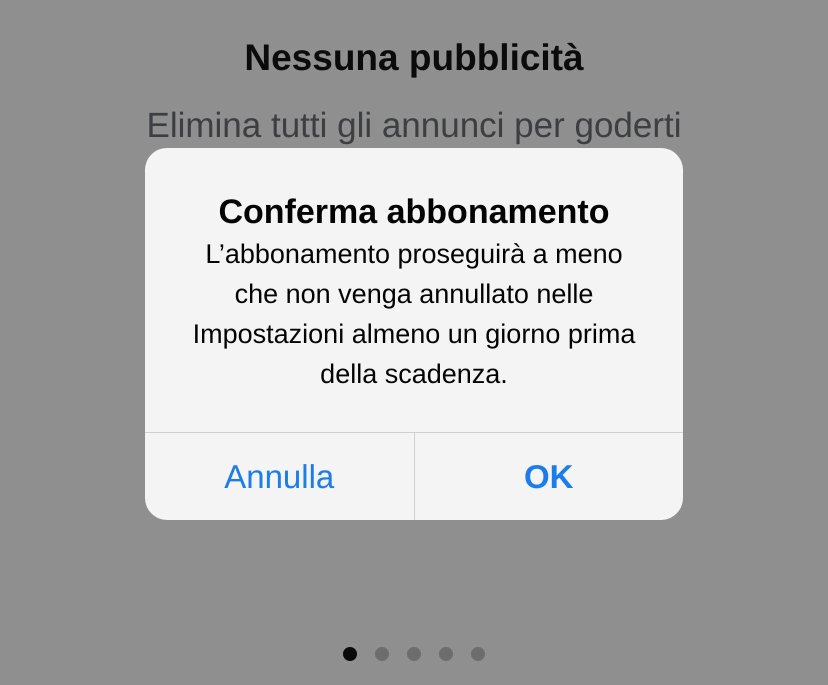 This screenshot has width=828, height=685. Describe the element at coordinates (548, 476) in the screenshot. I see `ok-button: OK` at that location.